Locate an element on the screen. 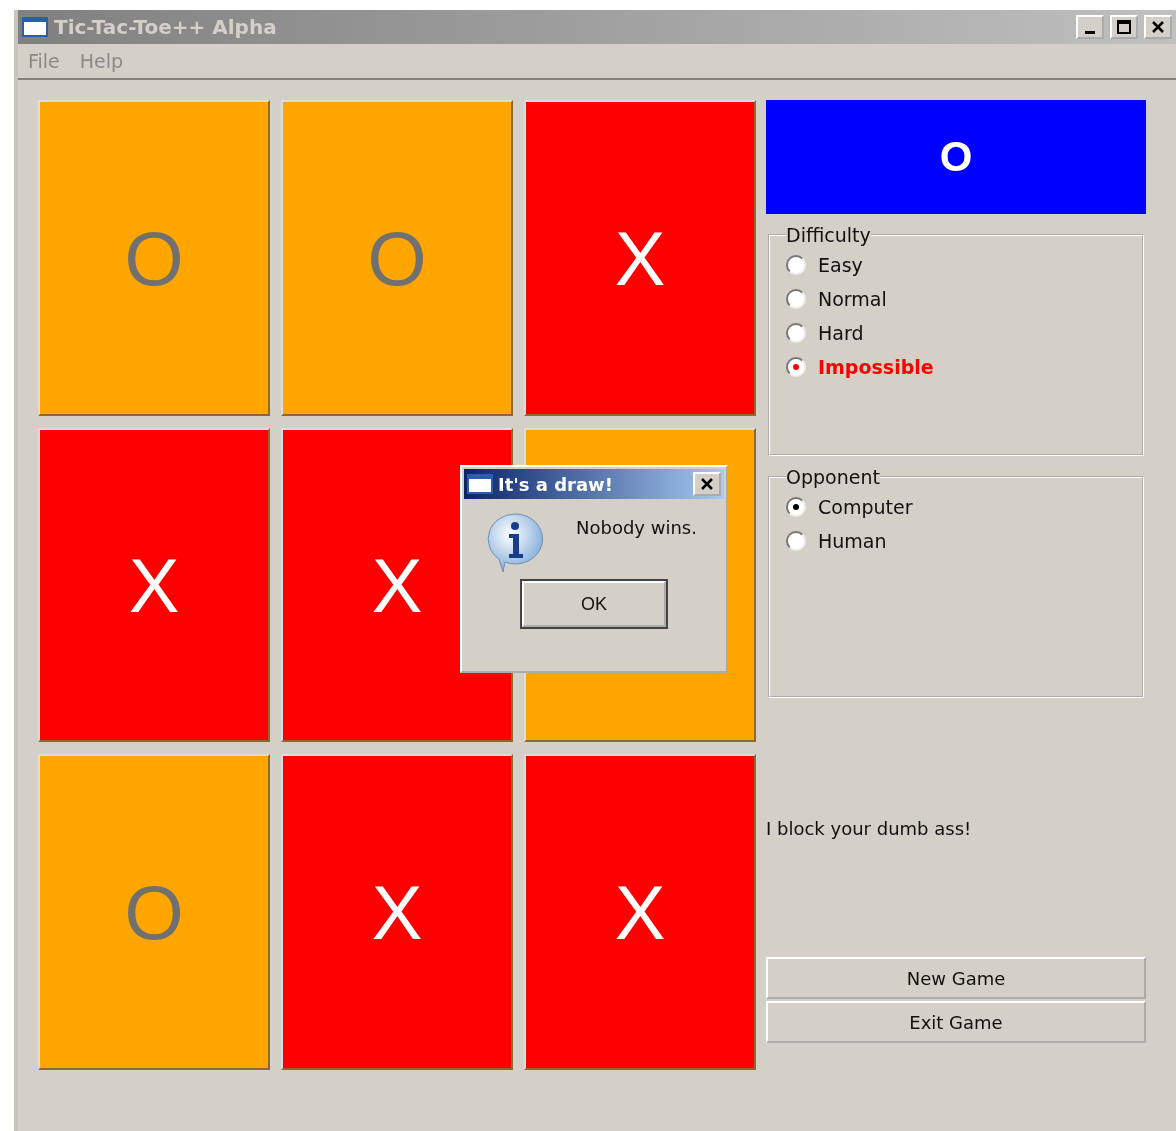  dialog-message: Nobody wins. is located at coordinates (636, 528).